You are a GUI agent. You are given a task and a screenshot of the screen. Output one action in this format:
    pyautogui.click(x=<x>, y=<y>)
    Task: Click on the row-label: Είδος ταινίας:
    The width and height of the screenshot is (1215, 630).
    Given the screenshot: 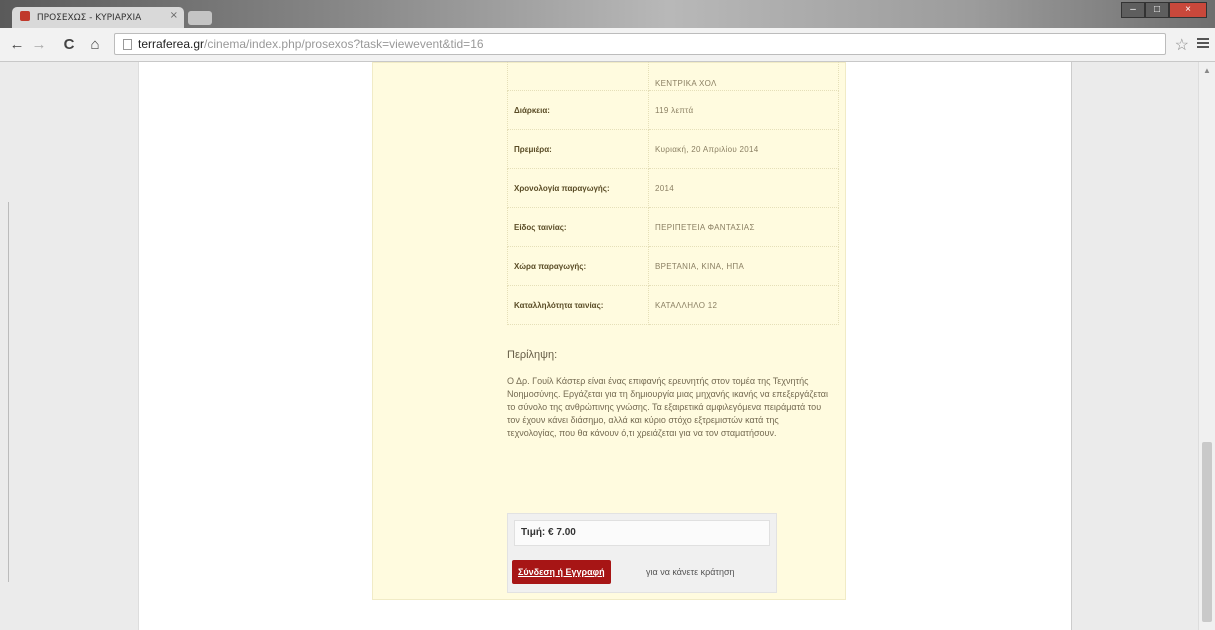 What is the action you would take?
    pyautogui.click(x=578, y=227)
    